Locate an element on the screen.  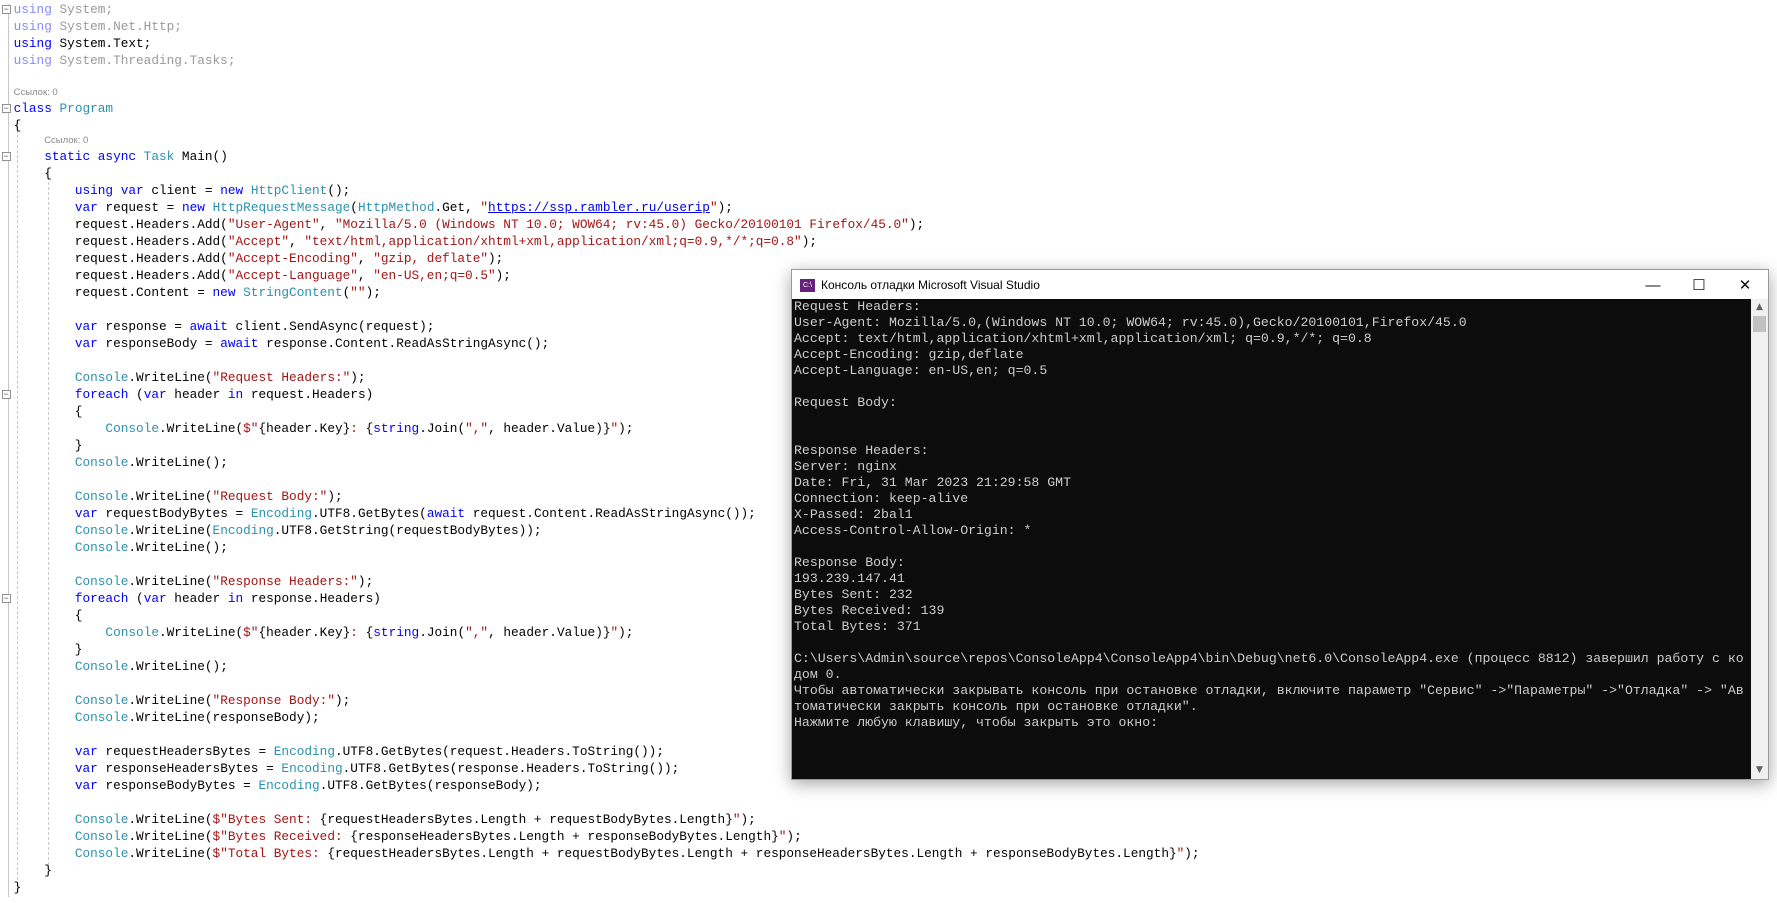
code-token: .Join( is located at coordinates (442, 632).